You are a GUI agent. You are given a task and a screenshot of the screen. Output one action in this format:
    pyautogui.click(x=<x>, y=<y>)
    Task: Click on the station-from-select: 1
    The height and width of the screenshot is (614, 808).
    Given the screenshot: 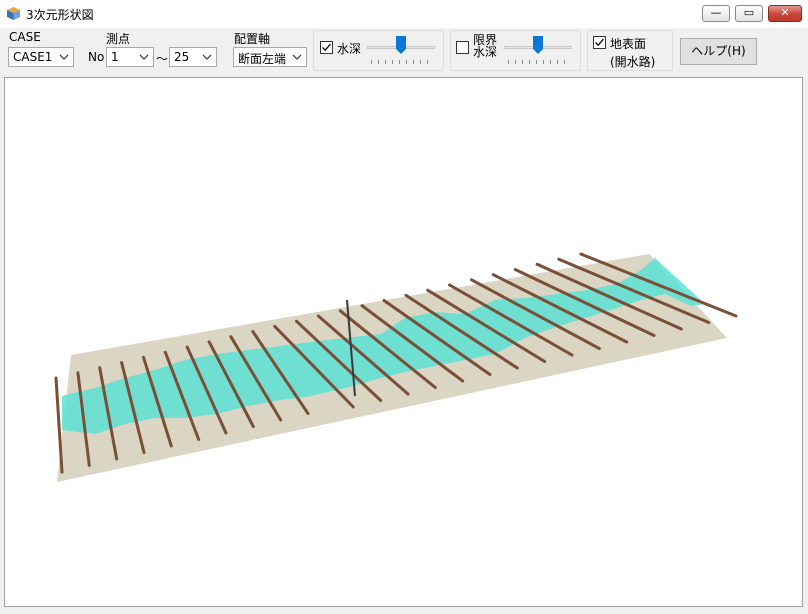 What is the action you would take?
    pyautogui.click(x=130, y=57)
    